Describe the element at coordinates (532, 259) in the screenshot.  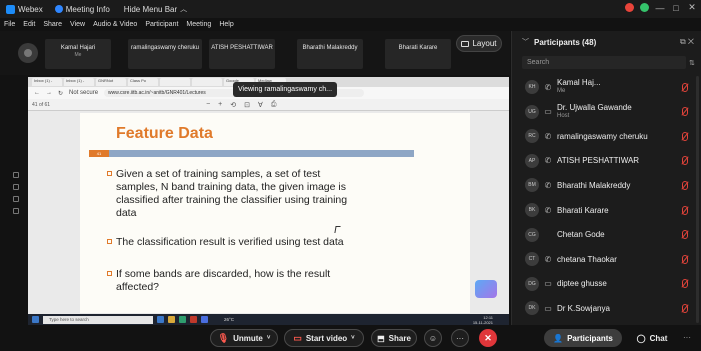
I see `participant-avatar: CT` at that location.